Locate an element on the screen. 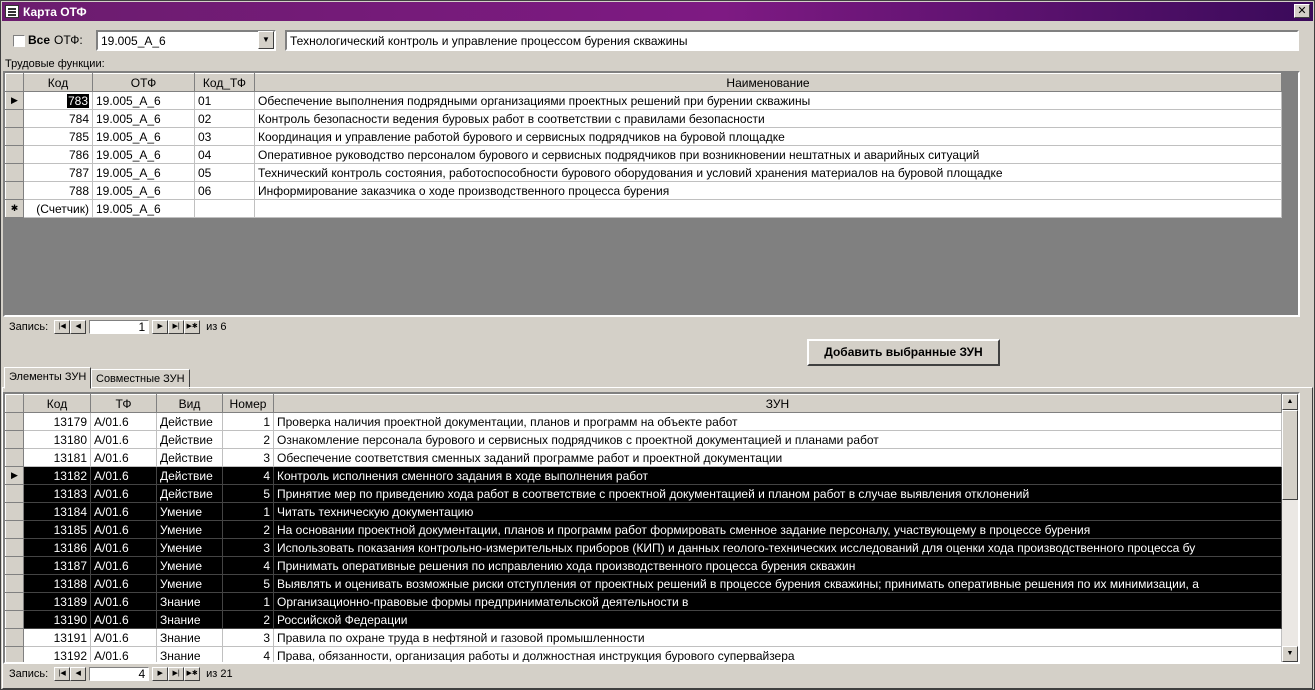  last-record-icon: ▶| is located at coordinates (176, 327).